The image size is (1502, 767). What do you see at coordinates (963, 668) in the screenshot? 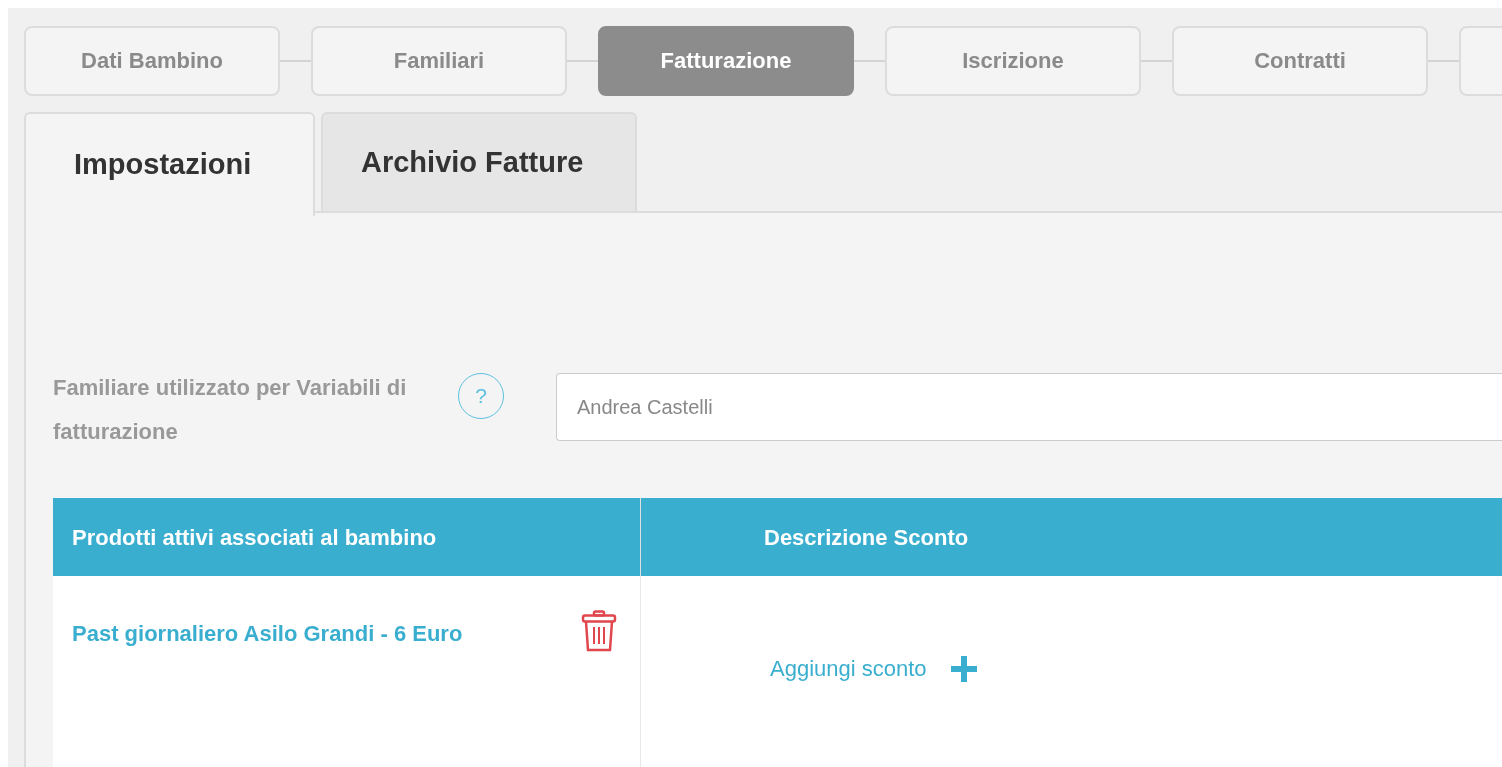
I see `plus-icon` at bounding box center [963, 668].